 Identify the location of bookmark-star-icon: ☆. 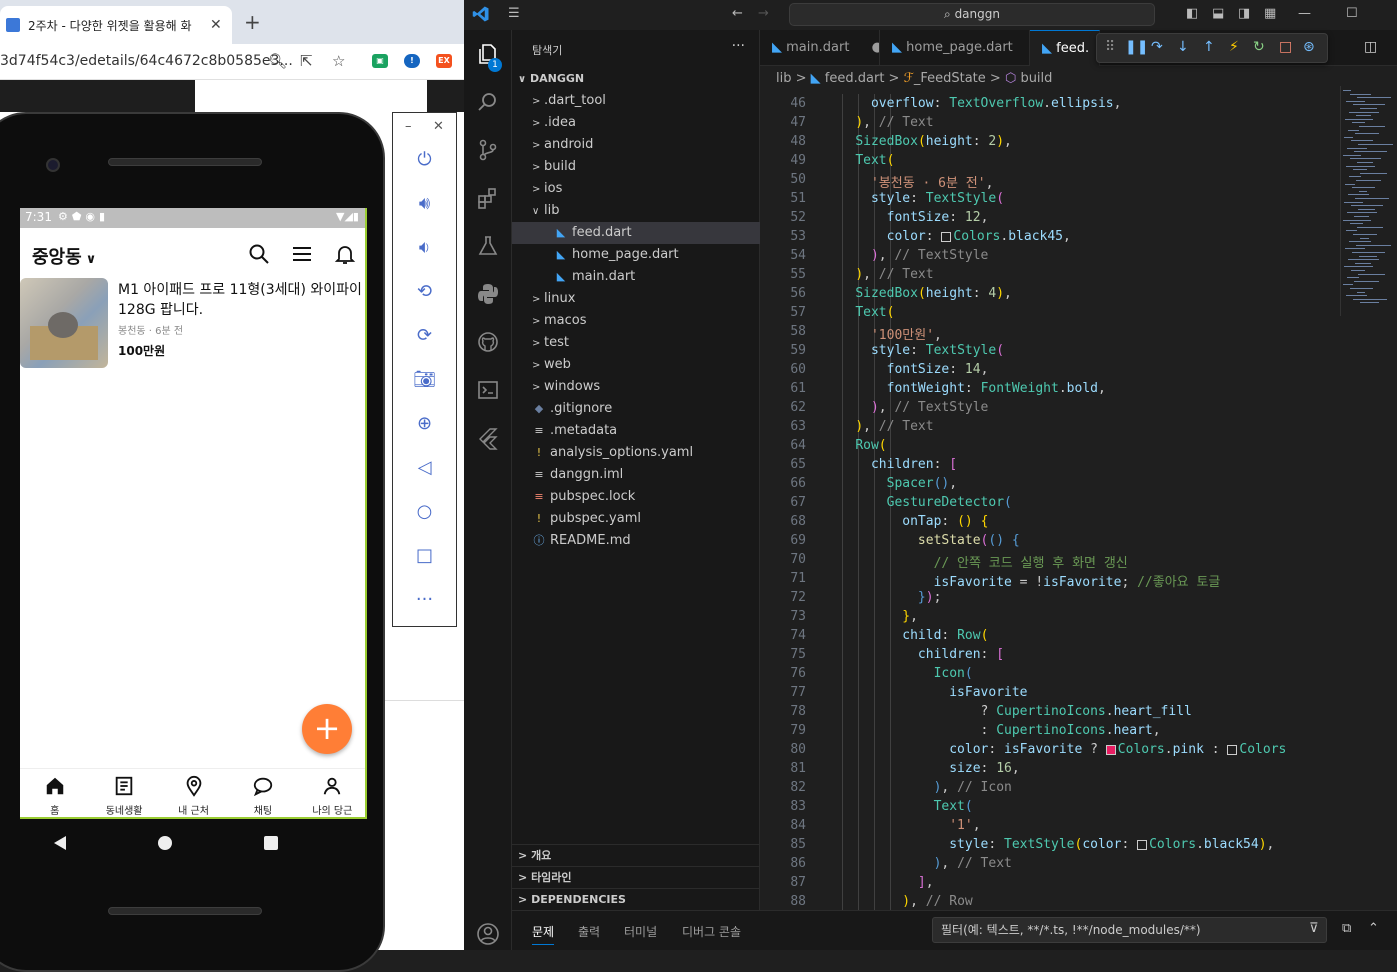
(338, 61).